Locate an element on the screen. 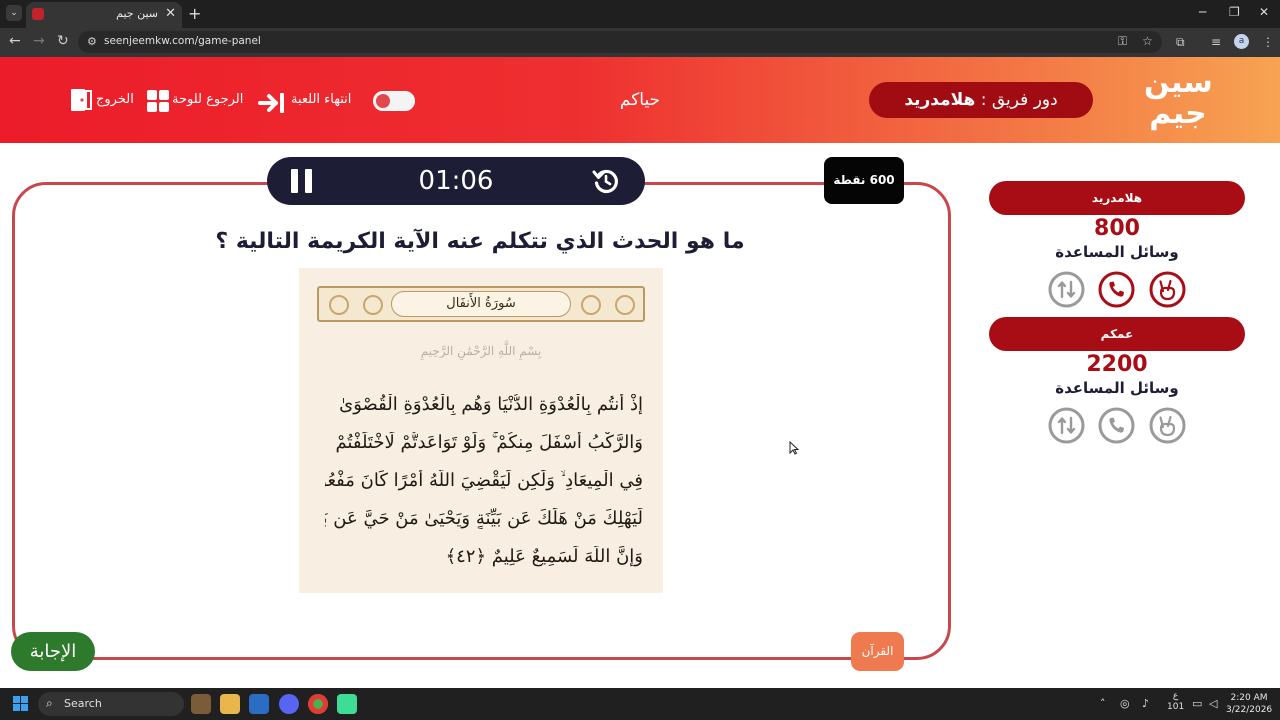 This screenshot has height=720, width=1280. address-bar: ⚙ seenjeemkw.com/game-panel ⚿ ☆ is located at coordinates (620, 42).